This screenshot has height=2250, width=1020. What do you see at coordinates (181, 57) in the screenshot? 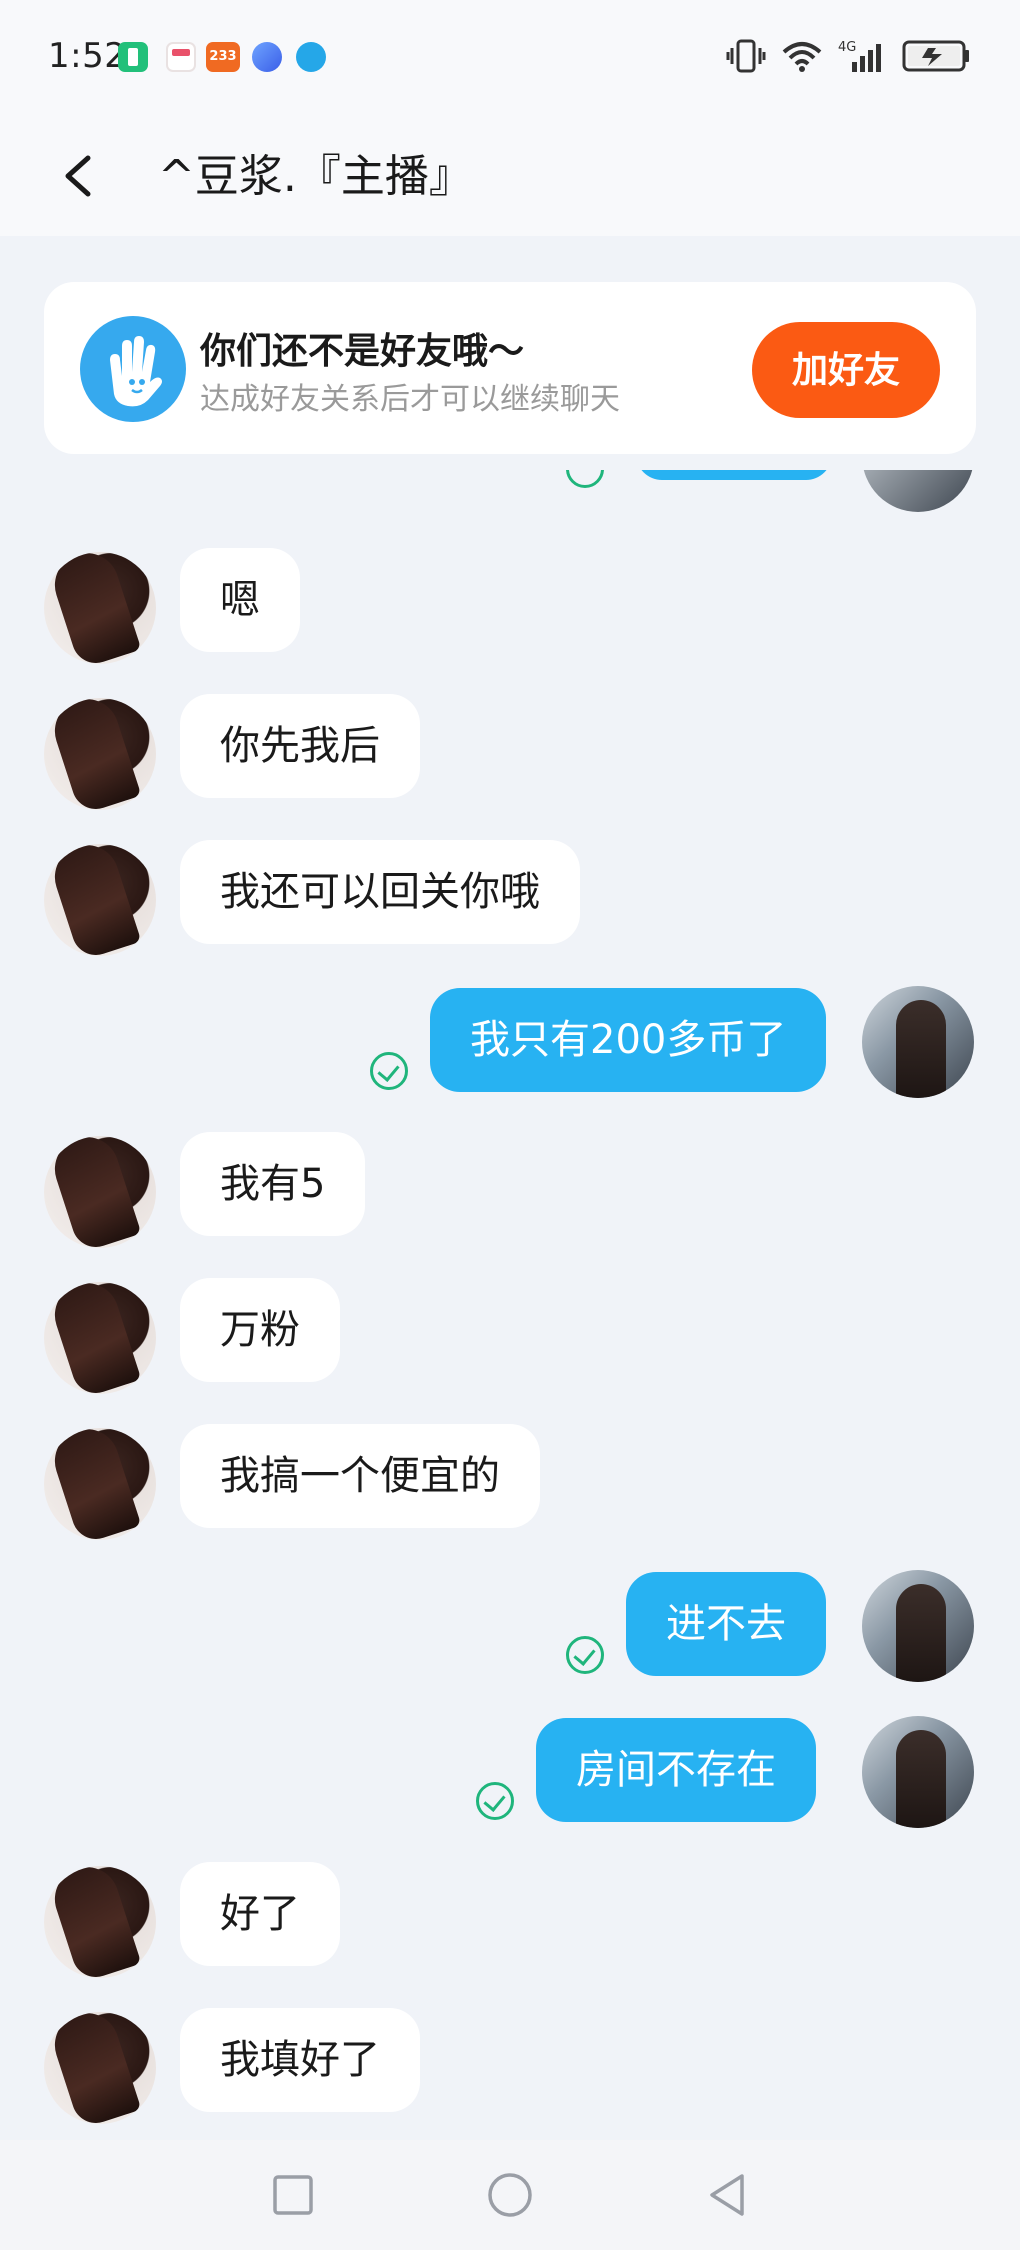
I see `calendar-notification-icon` at bounding box center [181, 57].